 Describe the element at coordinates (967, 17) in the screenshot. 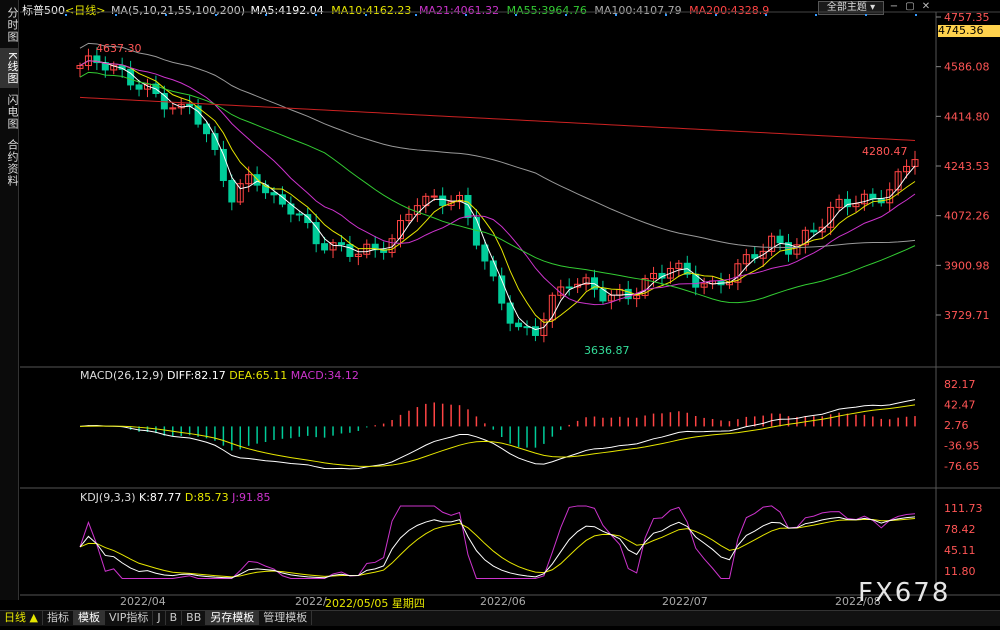

I see `price-tick-label: 4757.35` at that location.